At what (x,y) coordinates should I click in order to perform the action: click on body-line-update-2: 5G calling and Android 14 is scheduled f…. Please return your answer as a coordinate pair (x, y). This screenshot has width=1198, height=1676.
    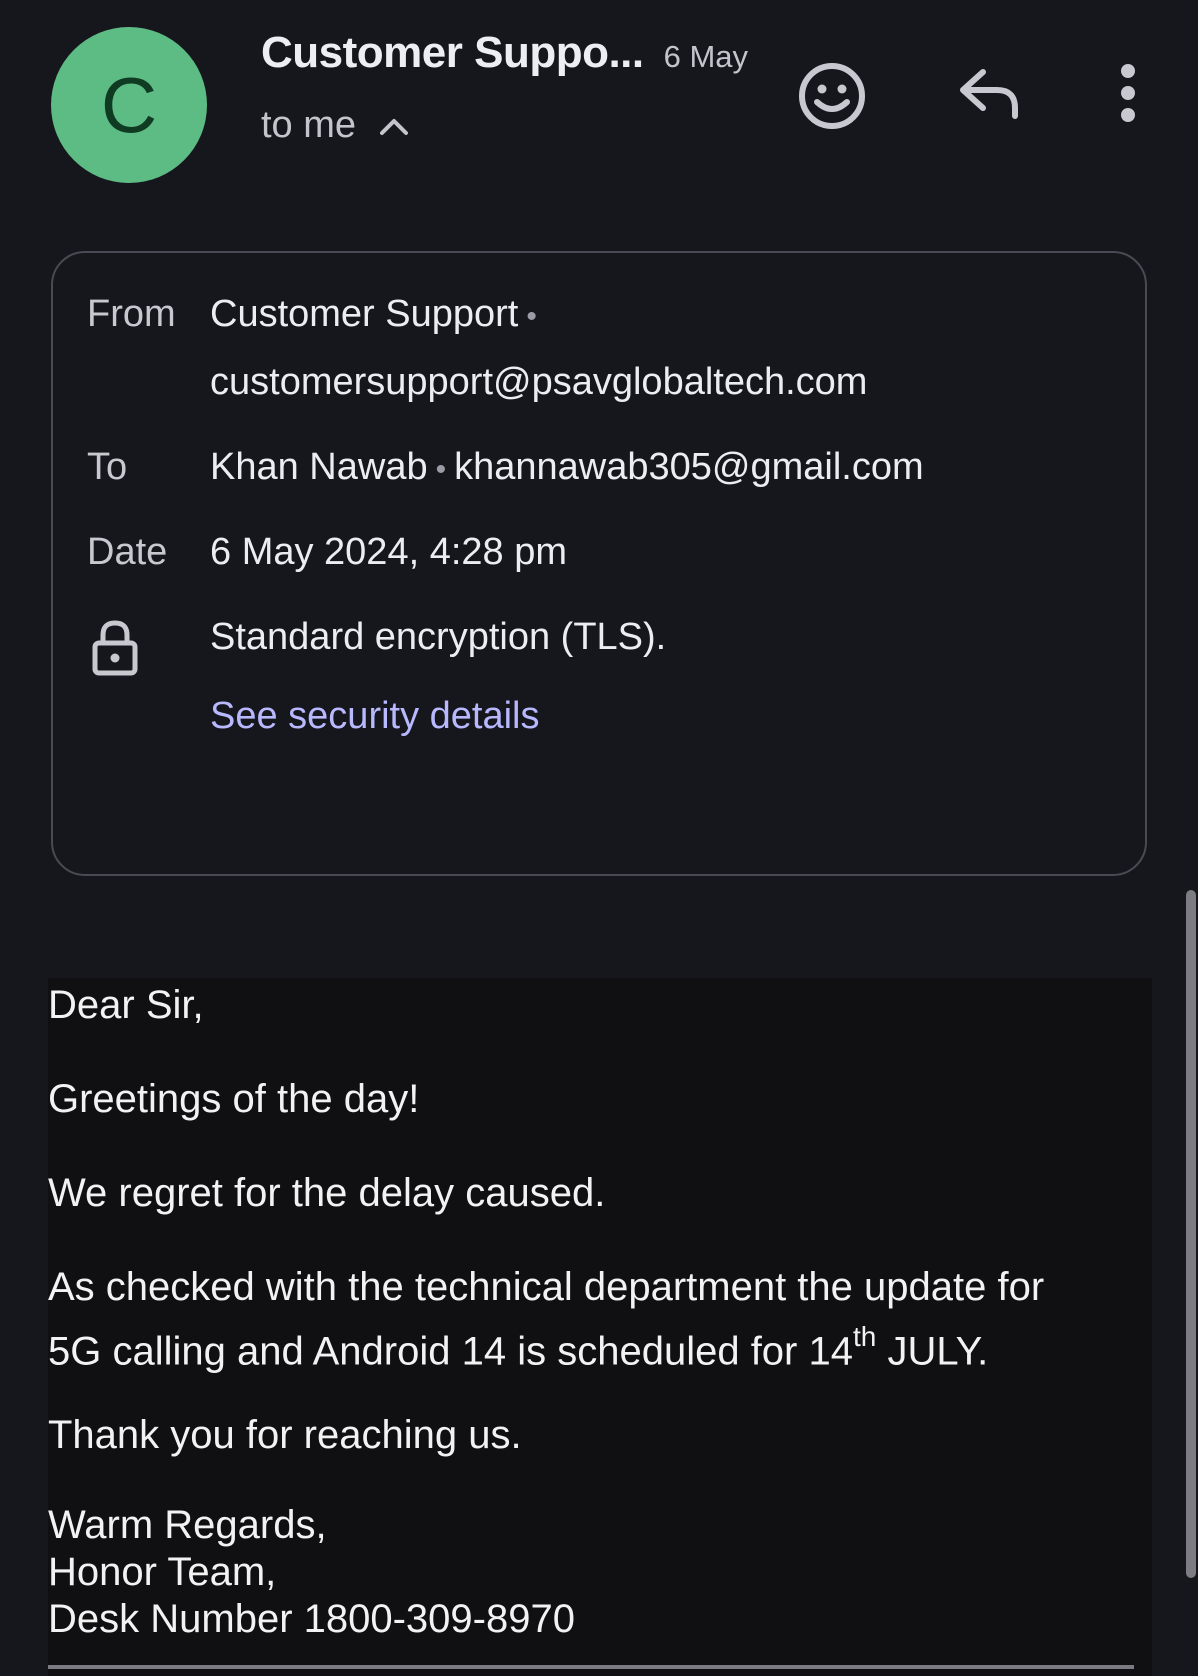
    Looking at the image, I should click on (546, 1346).